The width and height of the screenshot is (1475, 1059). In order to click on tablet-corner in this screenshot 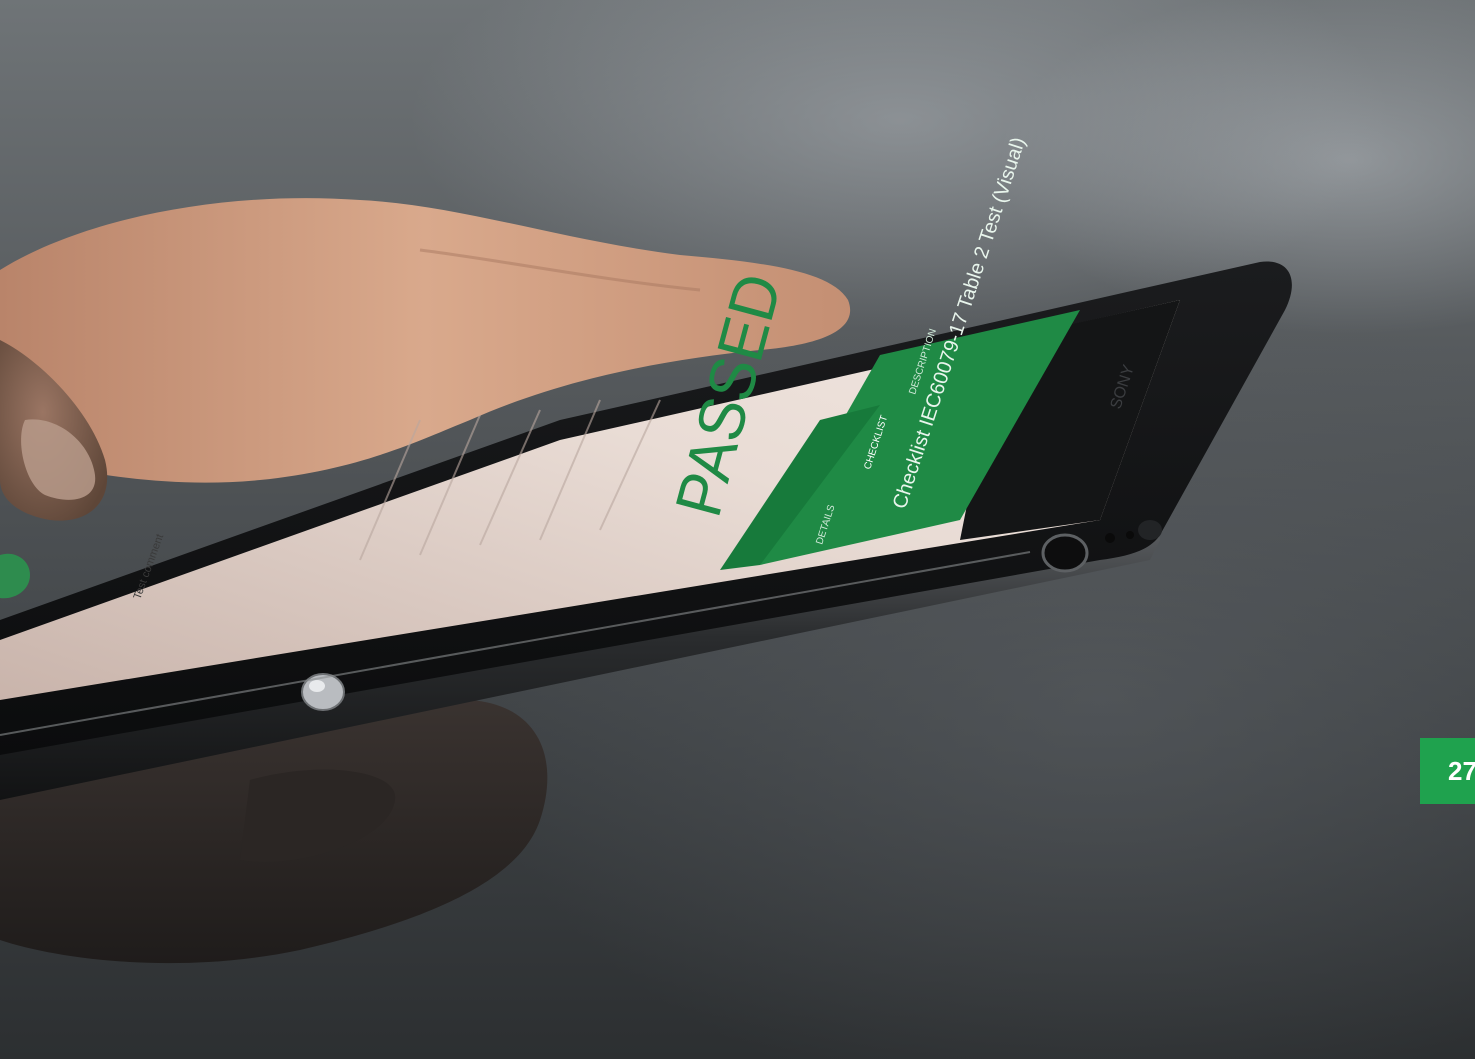, I will do `click(1150, 530)`.